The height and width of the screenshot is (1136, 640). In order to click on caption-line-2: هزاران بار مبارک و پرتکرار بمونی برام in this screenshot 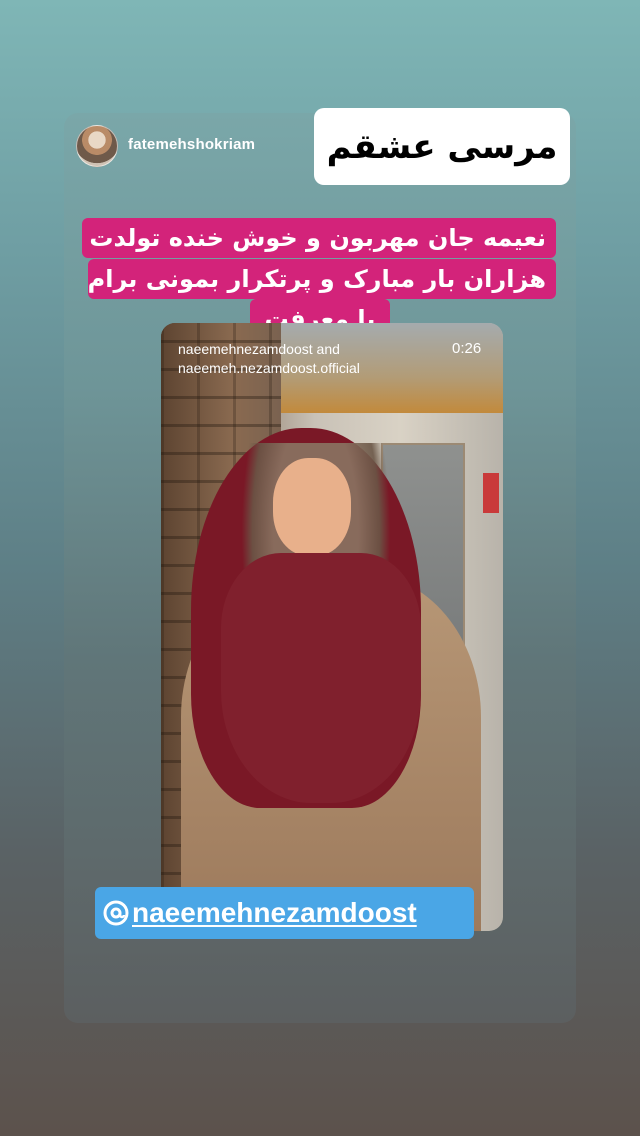, I will do `click(322, 279)`.